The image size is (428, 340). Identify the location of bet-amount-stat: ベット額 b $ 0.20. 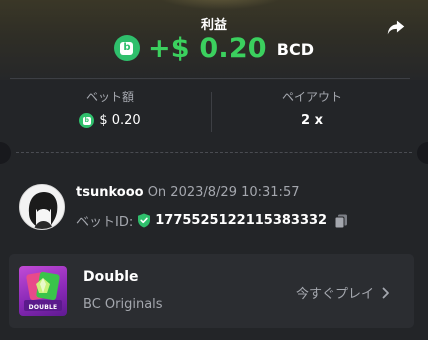
(110, 108).